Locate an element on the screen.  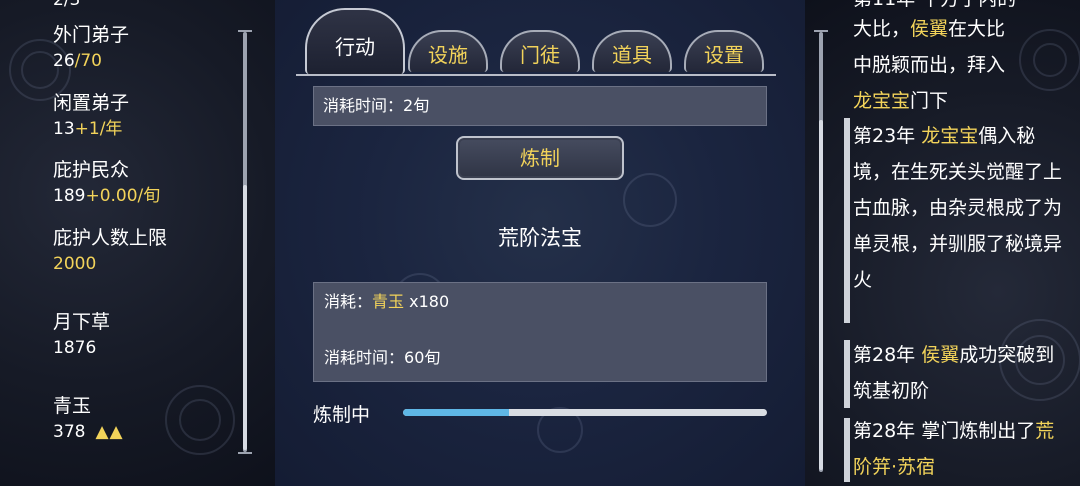
log-entry-1: 大比，侯翼在大比 中脱颖而出，拜入 龙宝宝门下 is located at coordinates (929, 65).